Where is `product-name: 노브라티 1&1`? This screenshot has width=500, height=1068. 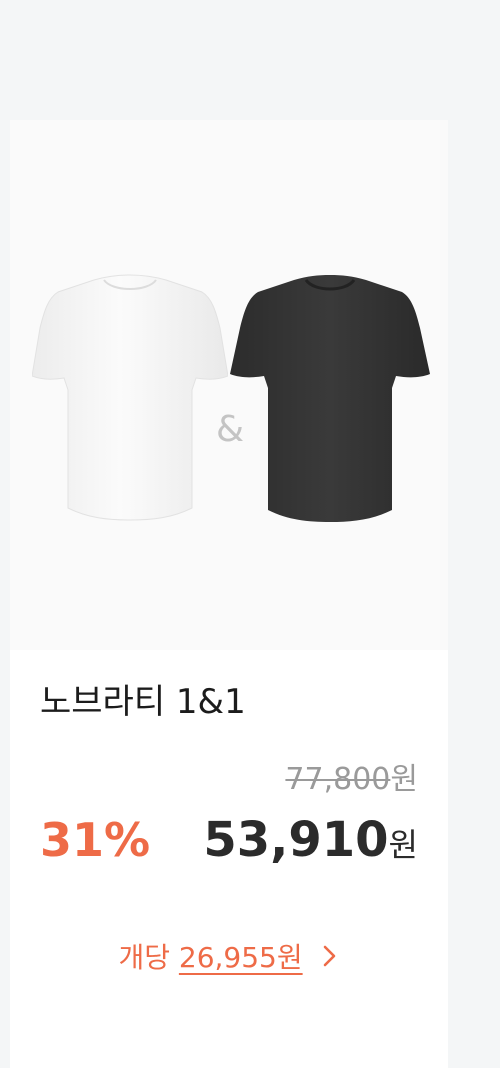 product-name: 노브라티 1&1 is located at coordinates (143, 702).